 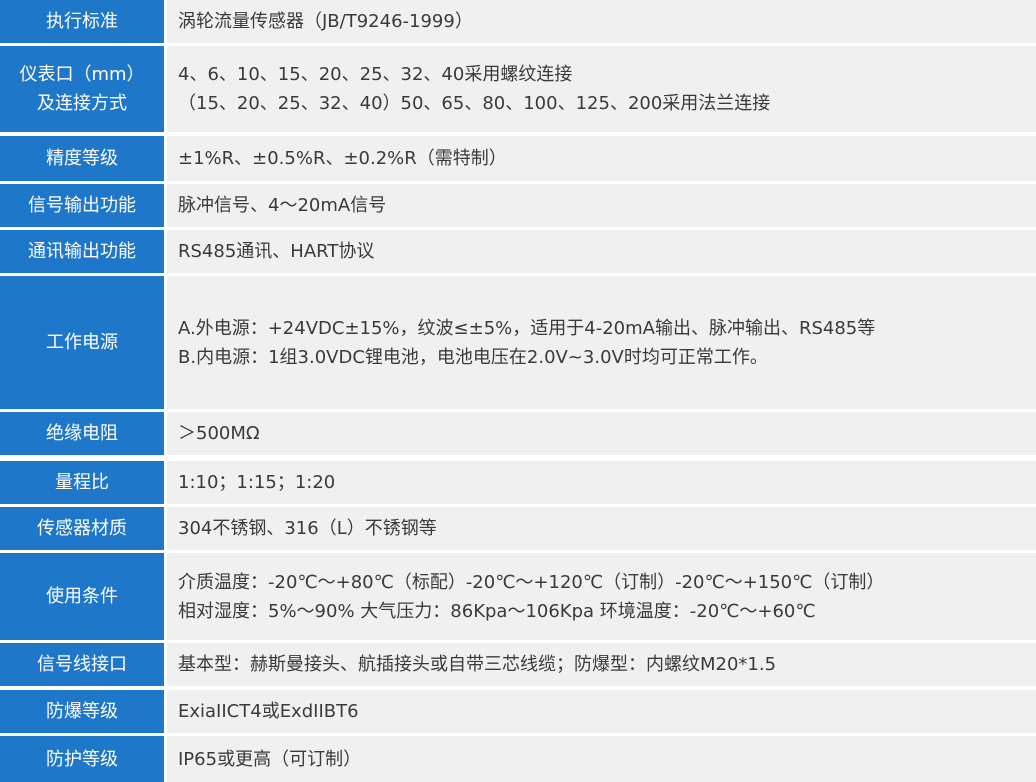 I want to click on spec-label: 量程比, so click(x=82, y=482).